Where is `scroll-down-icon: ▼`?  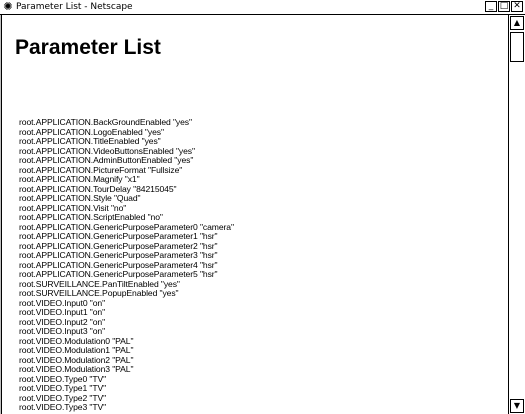
scroll-down-icon: ▼ is located at coordinates (517, 406).